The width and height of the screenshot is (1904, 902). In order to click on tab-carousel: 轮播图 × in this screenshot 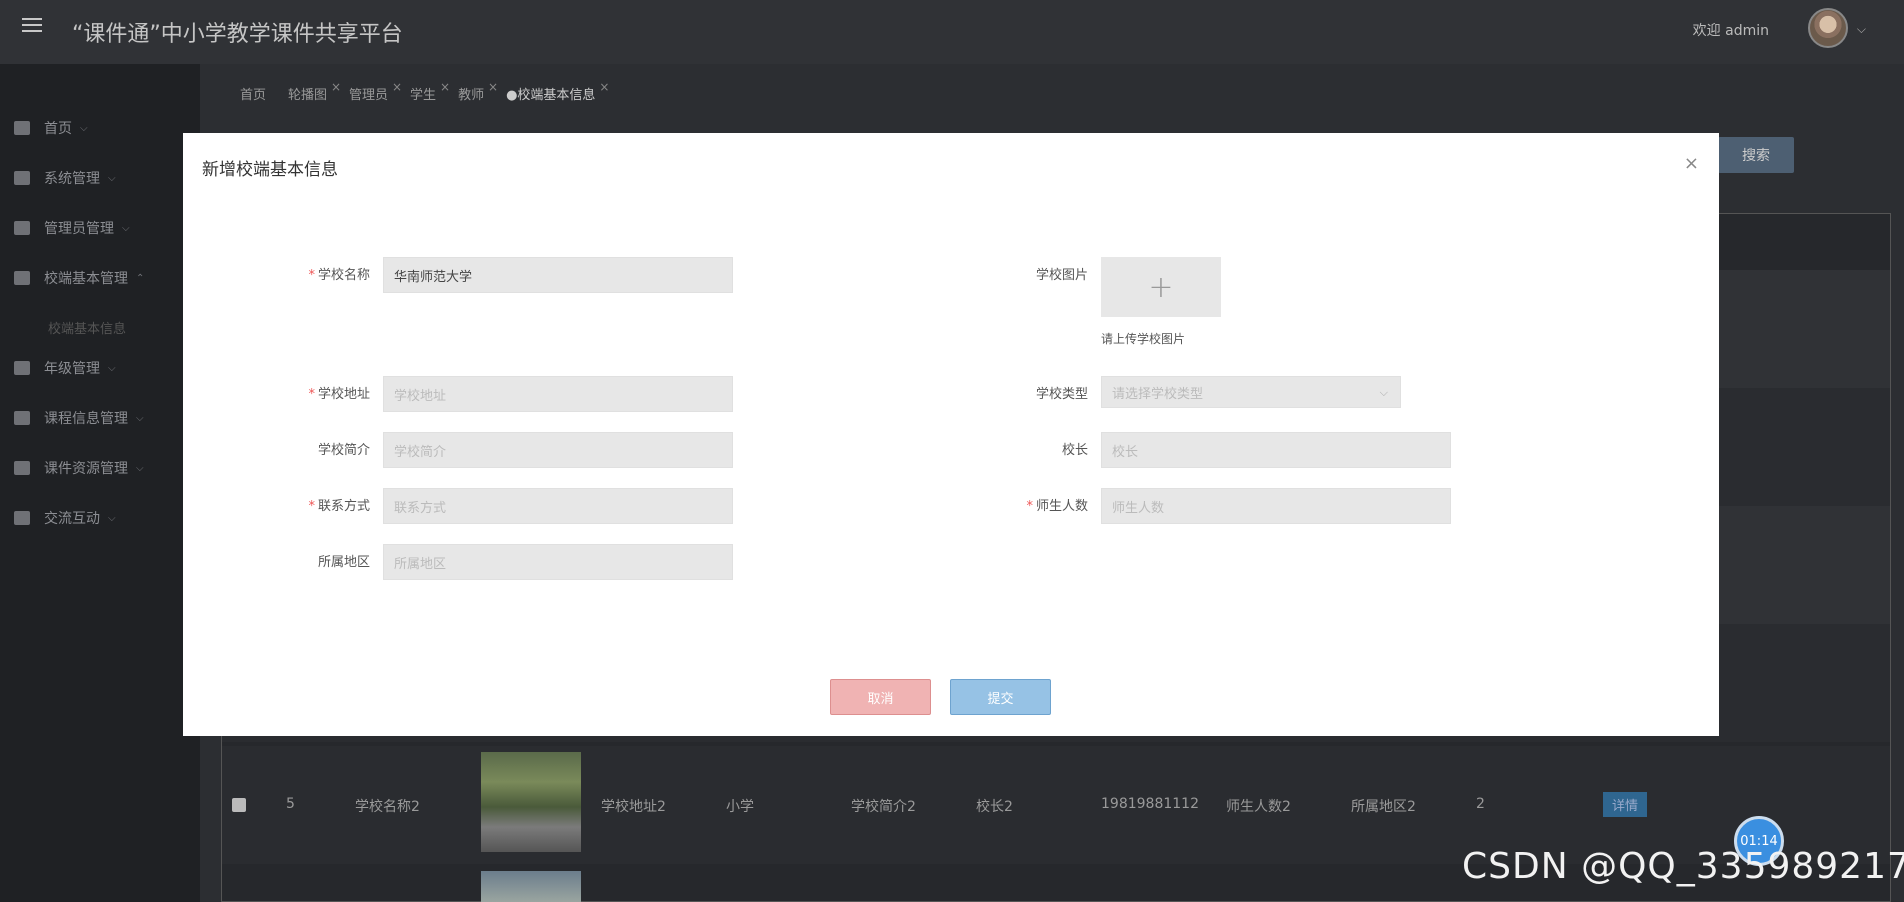, I will do `click(314, 91)`.